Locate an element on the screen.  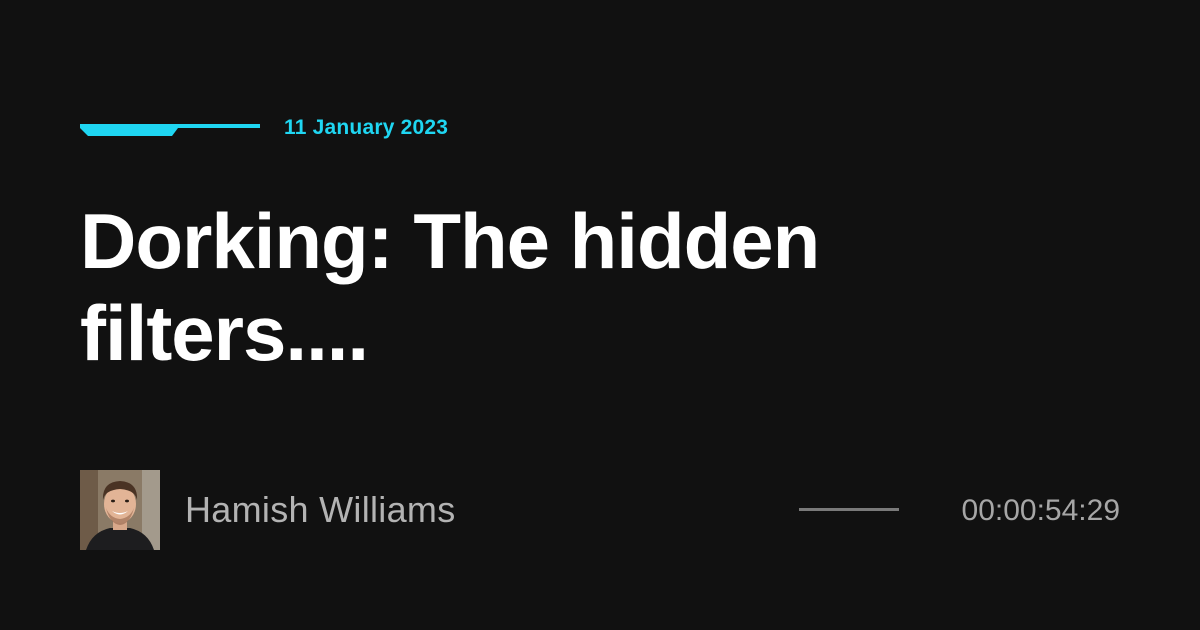
duration-divider is located at coordinates (849, 509).